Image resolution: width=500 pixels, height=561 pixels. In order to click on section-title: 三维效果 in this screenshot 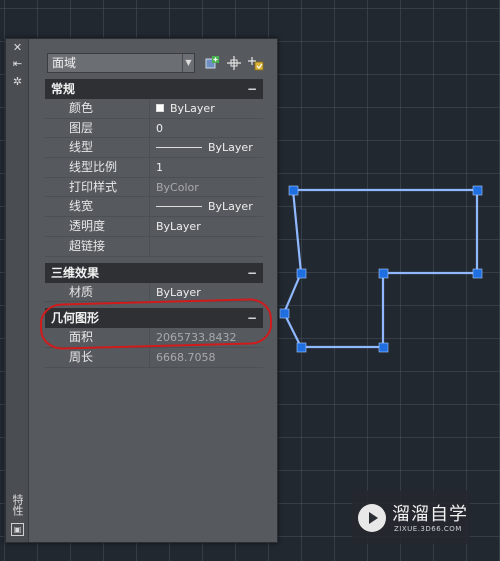, I will do `click(75, 272)`.